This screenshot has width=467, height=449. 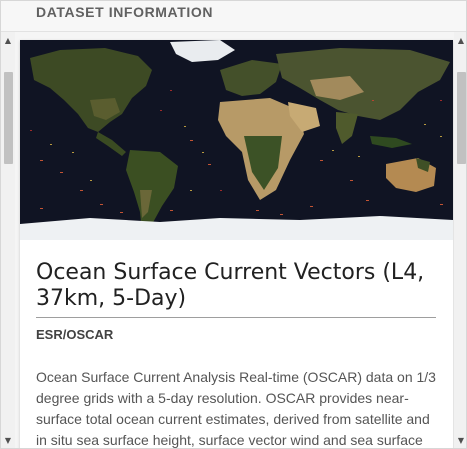 What do you see at coordinates (75, 334) in the screenshot?
I see `dataset-provider: ESR/OSCAR` at bounding box center [75, 334].